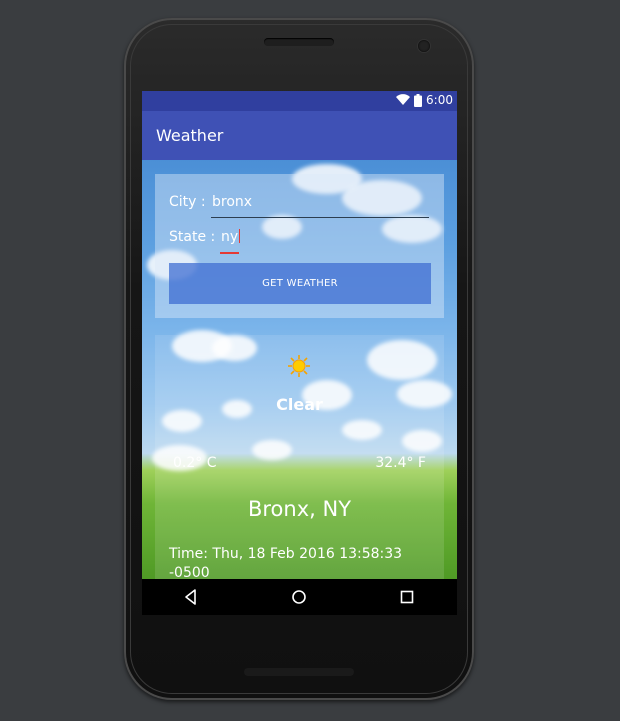 The image size is (620, 721). What do you see at coordinates (403, 99) in the screenshot?
I see `wifi-icon` at bounding box center [403, 99].